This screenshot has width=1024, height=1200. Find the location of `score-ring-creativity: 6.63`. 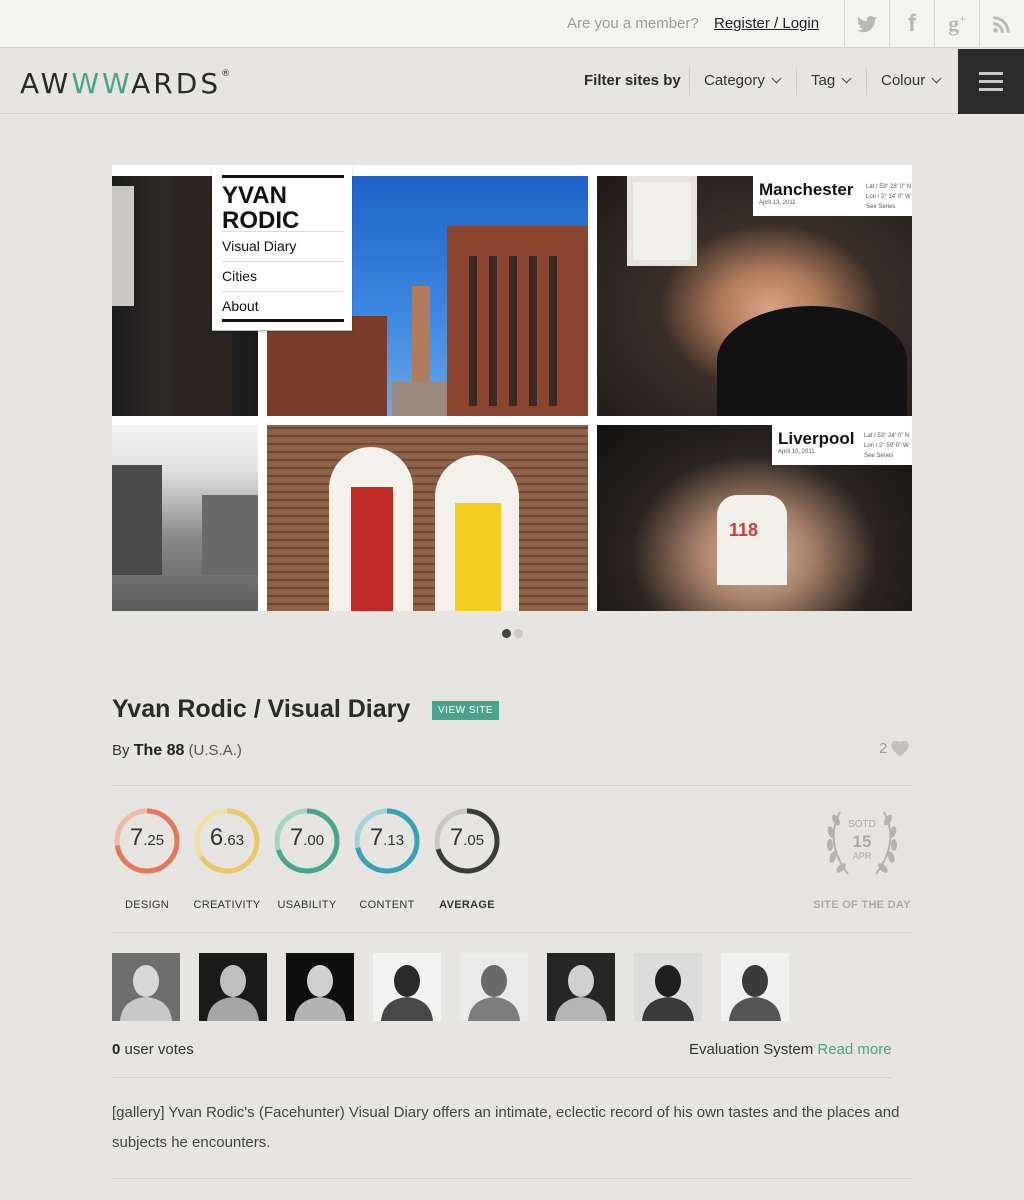

score-ring-creativity: 6.63 is located at coordinates (227, 841).